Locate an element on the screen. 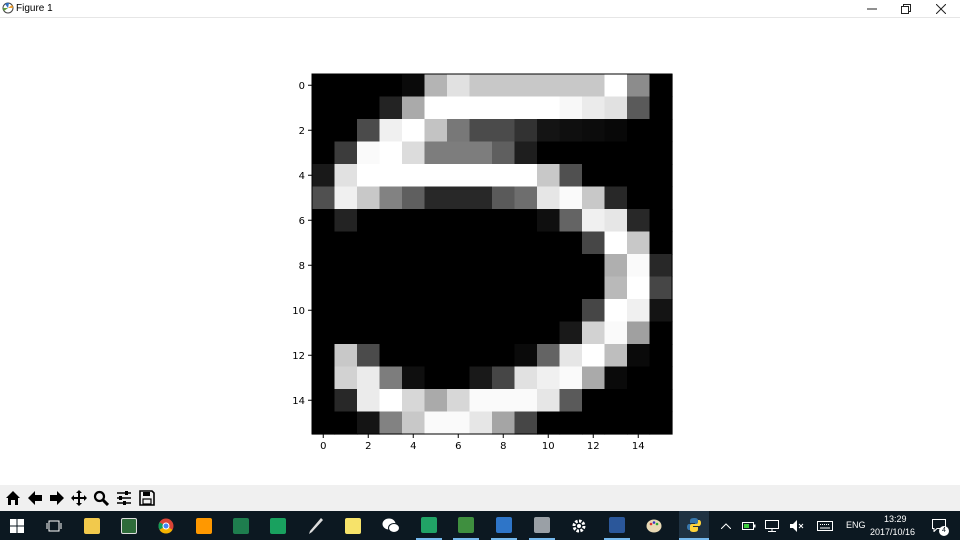  restore-button is located at coordinates (906, 8).